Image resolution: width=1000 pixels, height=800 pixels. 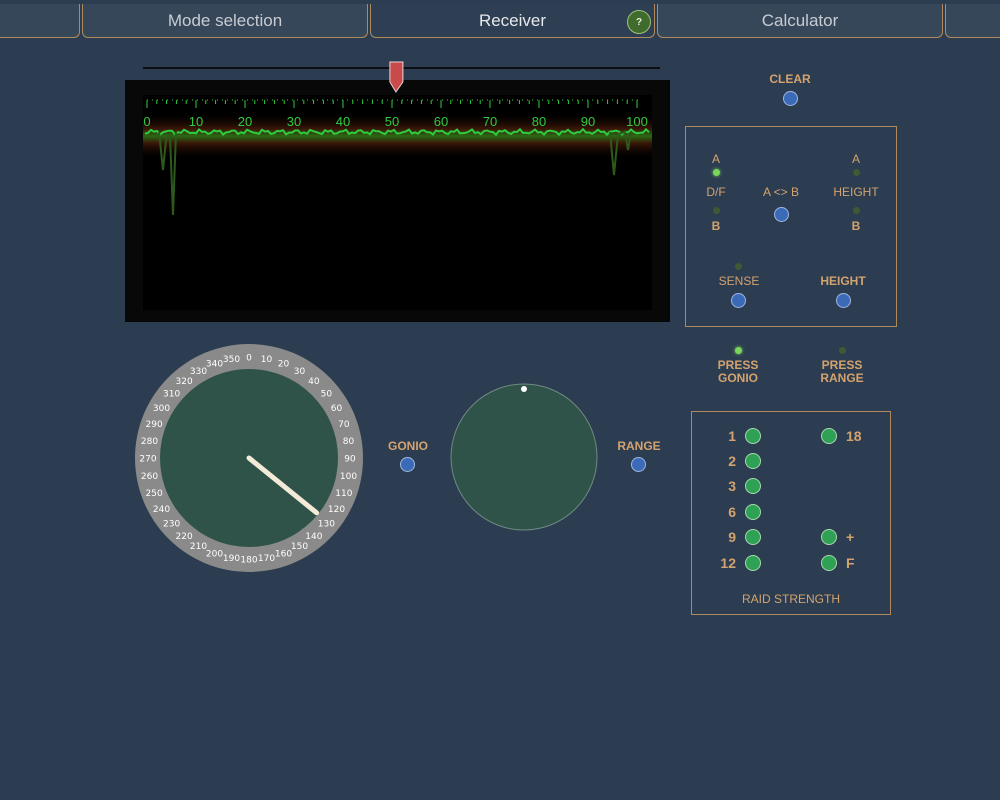 I want to click on gonio-dial-label: 130, so click(x=326, y=524).